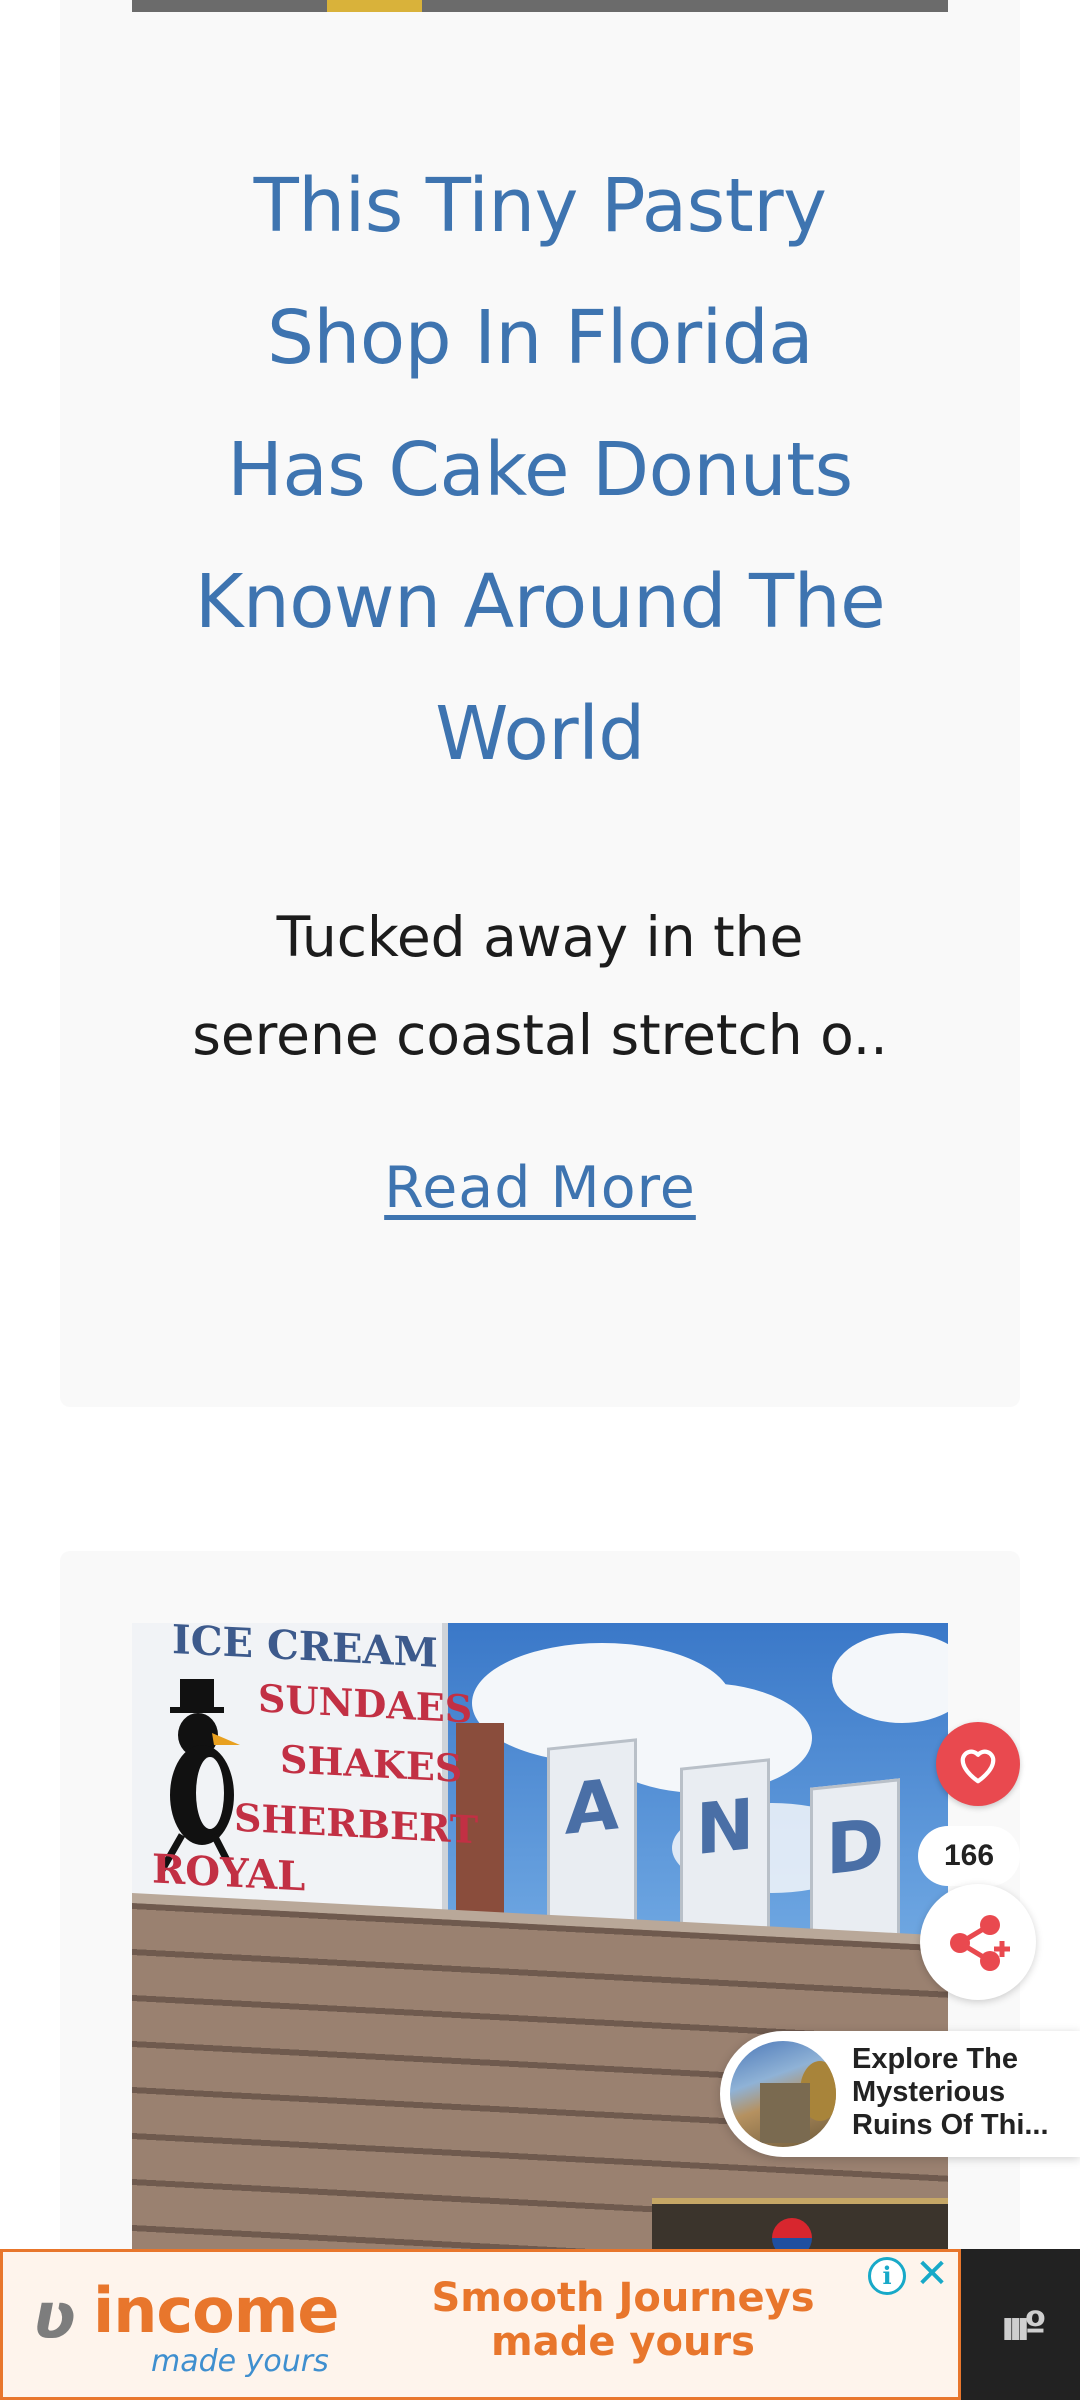 The width and height of the screenshot is (1080, 2400). I want to click on ad-headline-line: made yours, so click(623, 2342).